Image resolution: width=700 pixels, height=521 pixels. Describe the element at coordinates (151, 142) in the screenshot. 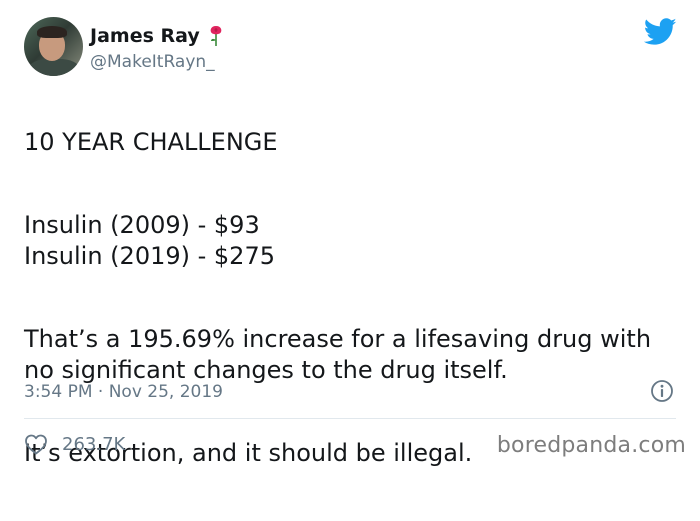

I see `tweet-line-title: 10 YEAR CHALLENGE` at that location.